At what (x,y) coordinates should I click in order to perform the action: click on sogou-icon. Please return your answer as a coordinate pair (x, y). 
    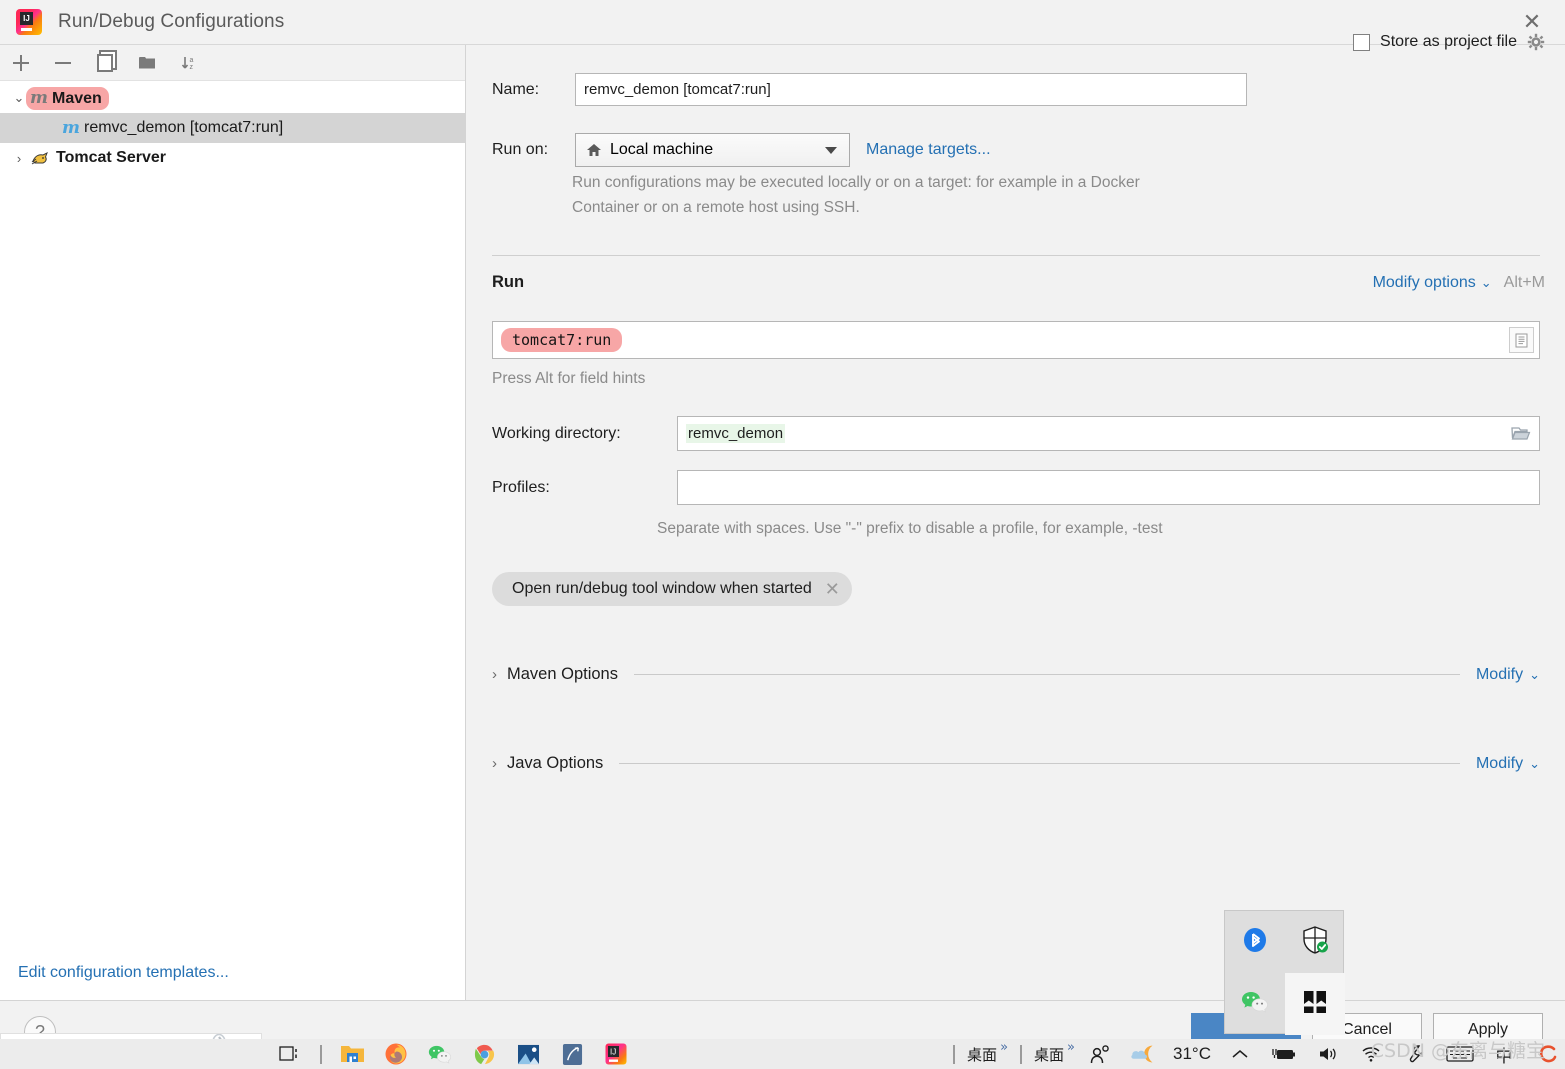
    Looking at the image, I should click on (1548, 1054).